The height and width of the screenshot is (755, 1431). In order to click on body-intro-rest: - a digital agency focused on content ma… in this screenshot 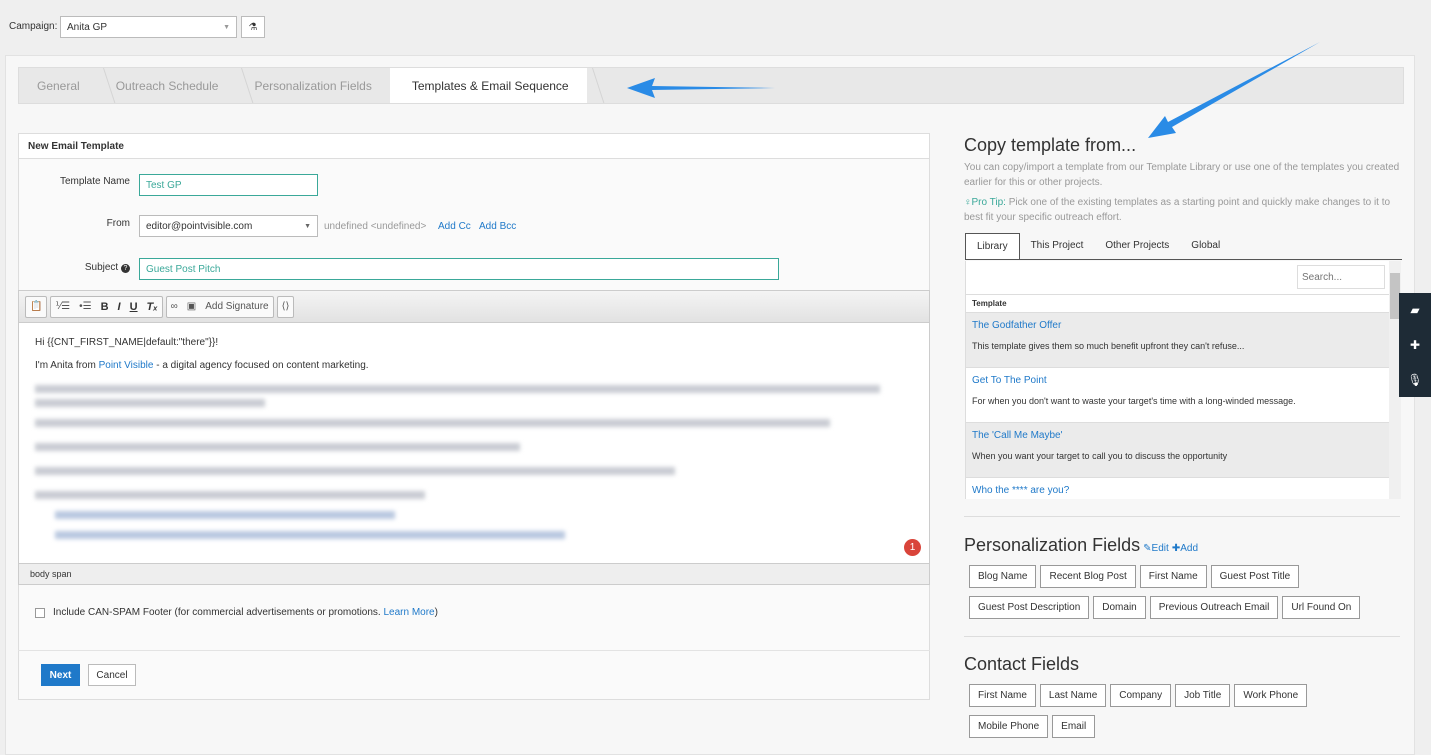, I will do `click(261, 365)`.